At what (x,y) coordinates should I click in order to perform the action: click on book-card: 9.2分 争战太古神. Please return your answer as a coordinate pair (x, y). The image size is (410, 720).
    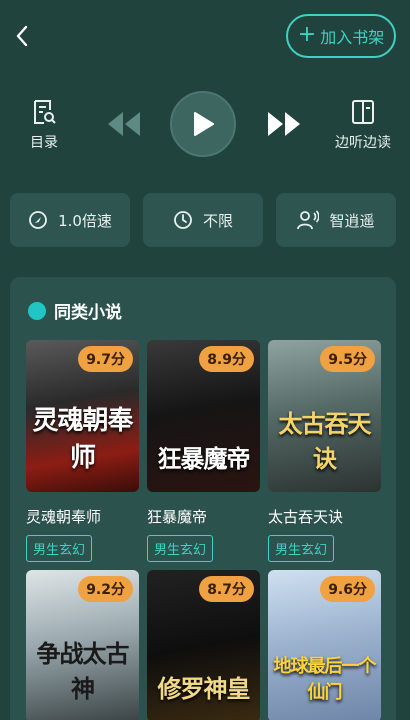
    Looking at the image, I should click on (82, 645).